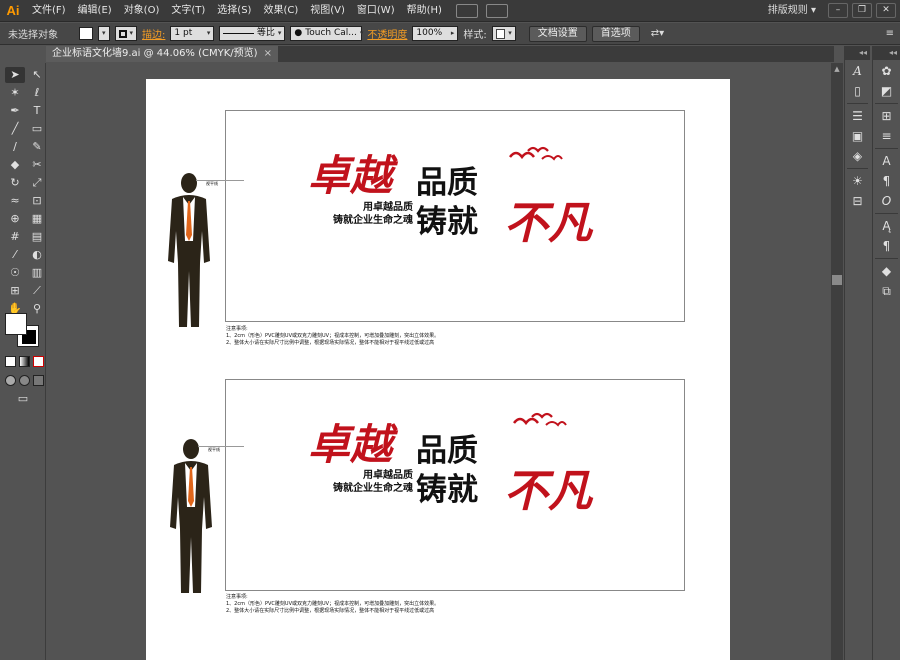 The height and width of the screenshot is (660, 900). What do you see at coordinates (142, 11) in the screenshot?
I see `menu-object: 对象(O)` at bounding box center [142, 11].